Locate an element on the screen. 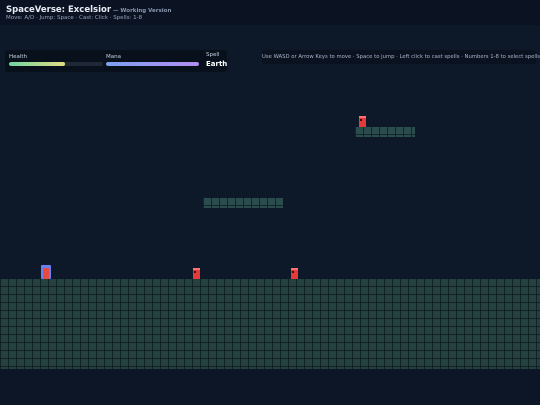 This screenshot has width=540, height=405. game-title: SpaceVerse: Excelsior — Working Version is located at coordinates (88, 10).